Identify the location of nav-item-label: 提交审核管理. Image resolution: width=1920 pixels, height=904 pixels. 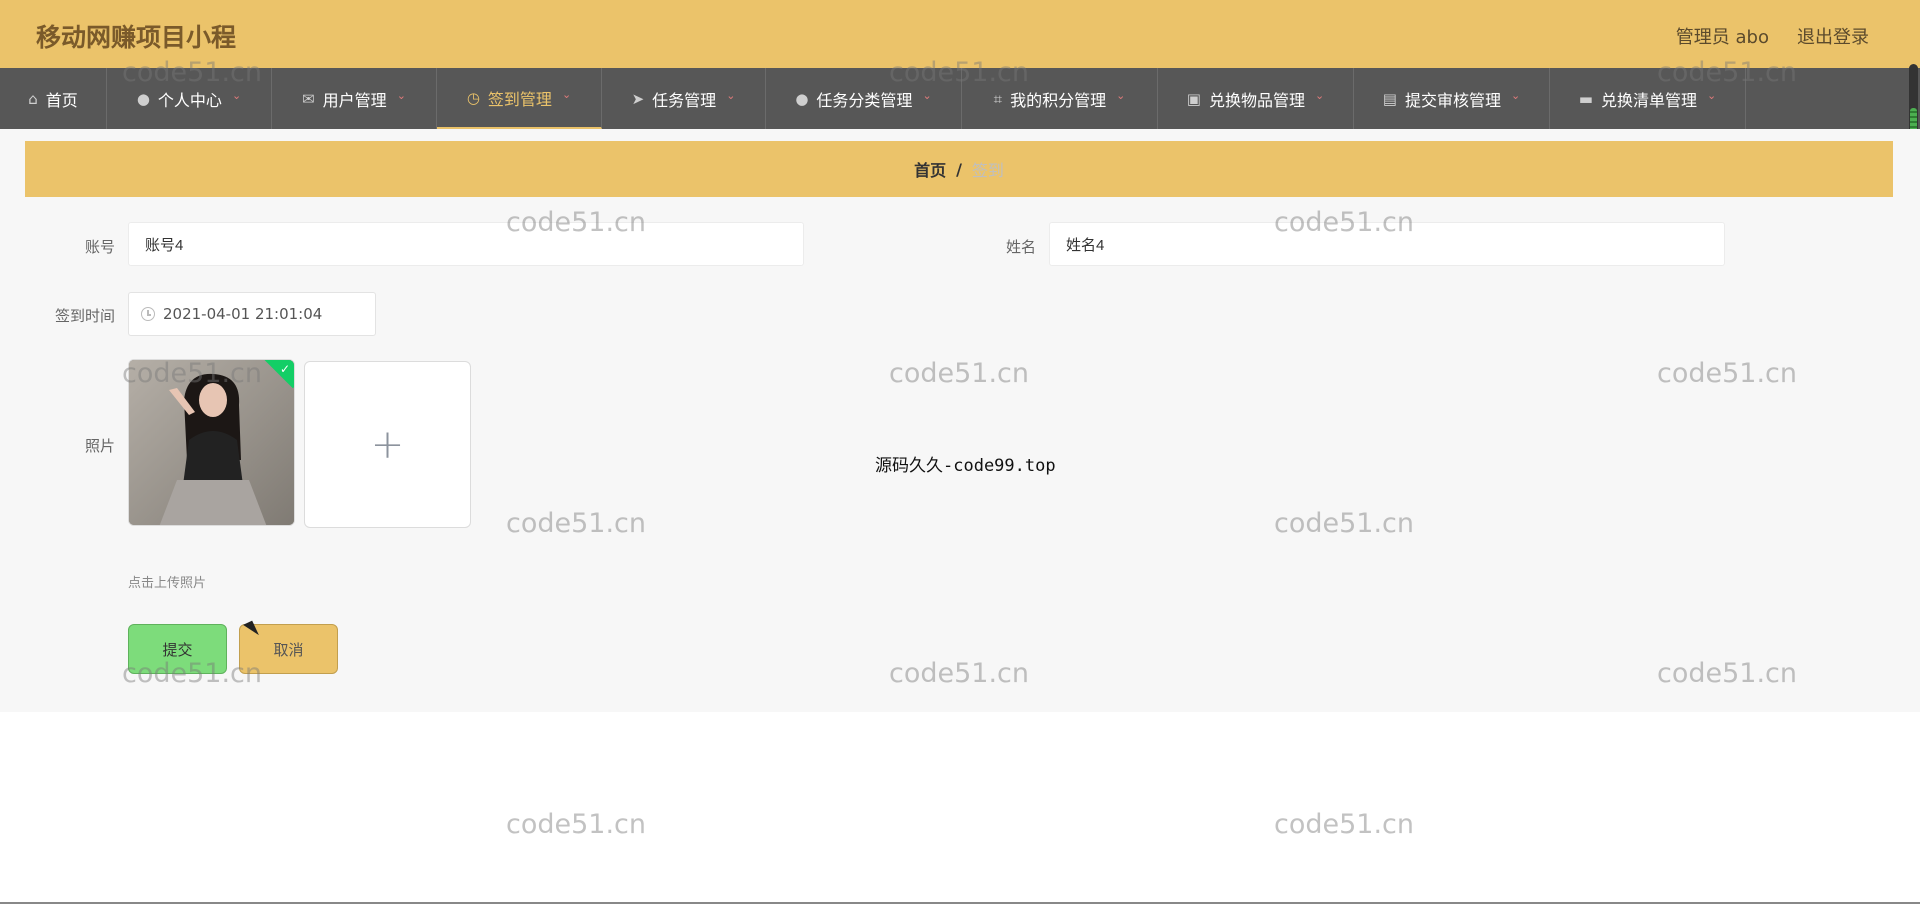
(1452, 100).